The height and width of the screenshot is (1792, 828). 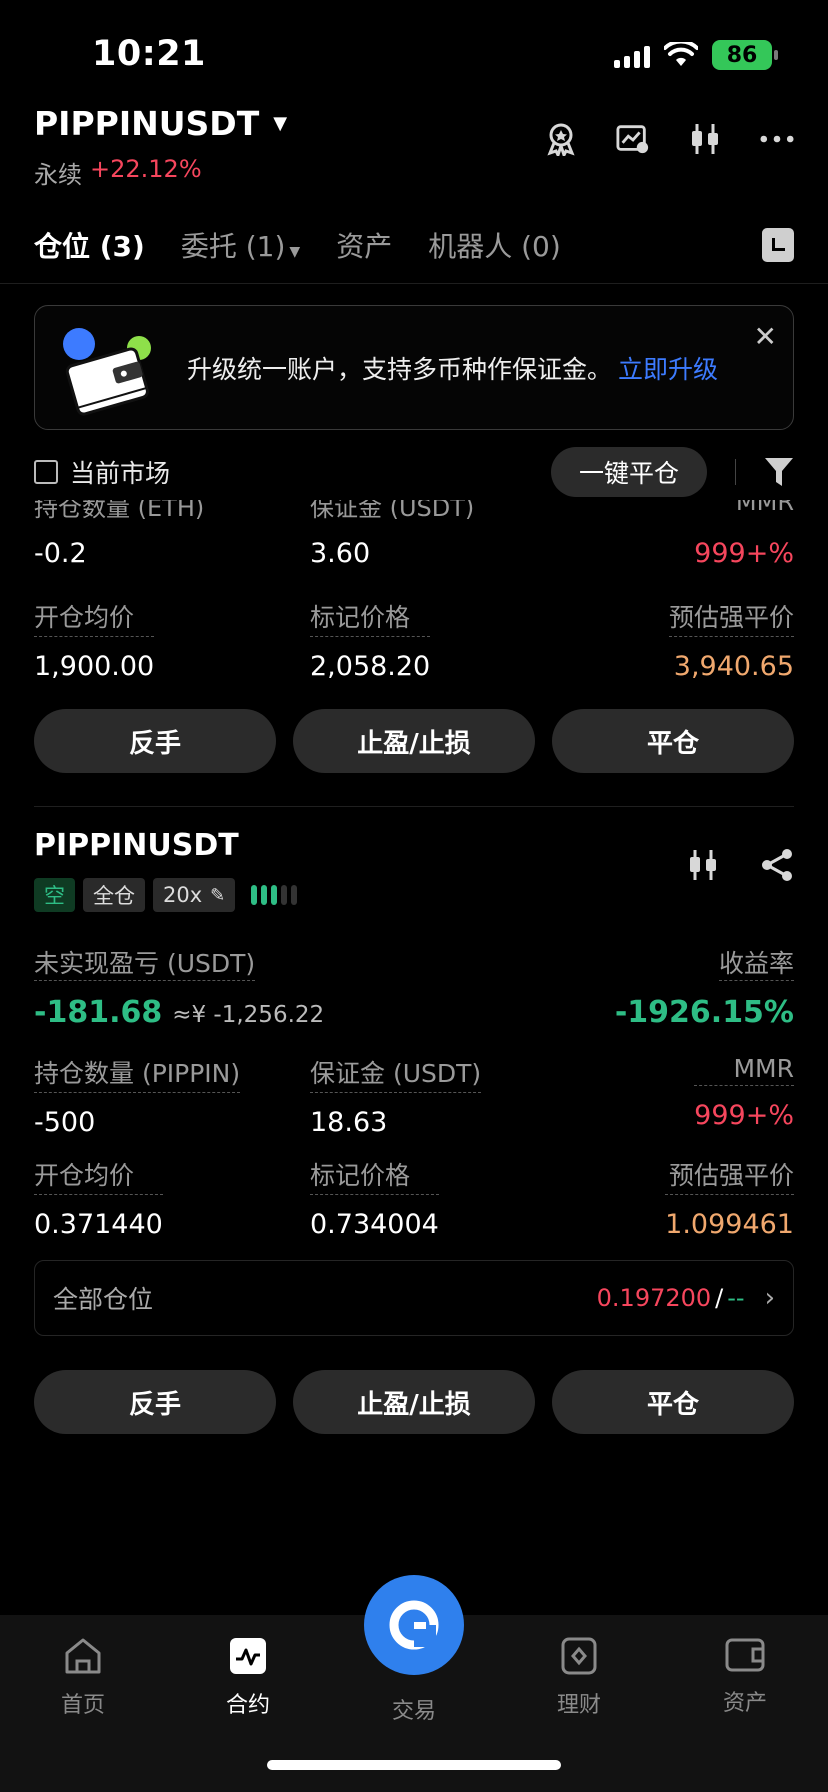 I want to click on liq-price-value: 3,940.65, so click(x=733, y=666).